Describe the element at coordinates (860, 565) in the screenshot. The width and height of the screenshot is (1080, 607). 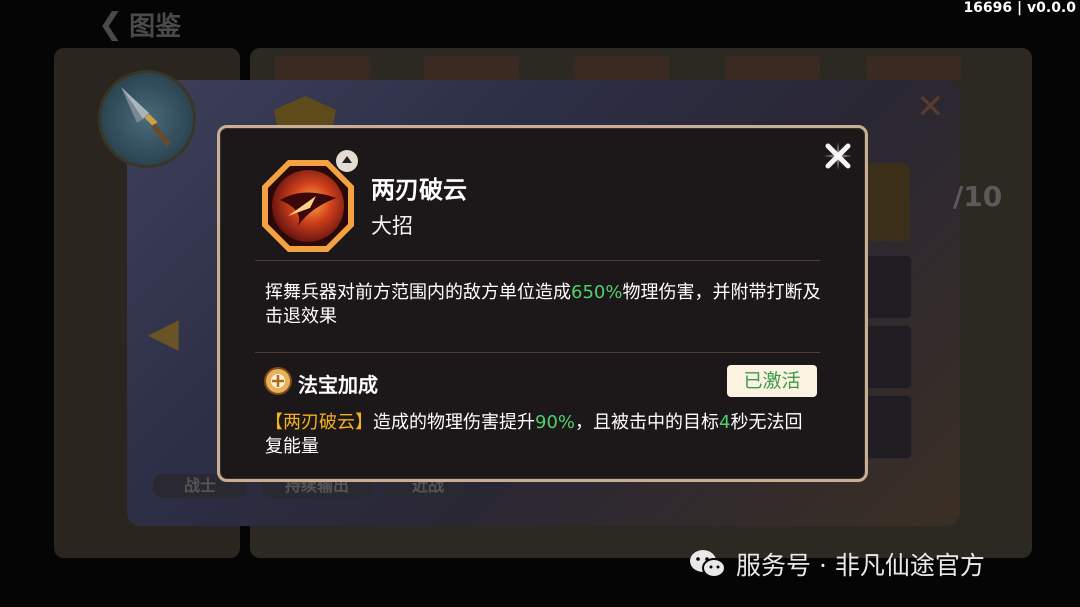
I see `watermark-text: 服务号 · 非凡仙途官方` at that location.